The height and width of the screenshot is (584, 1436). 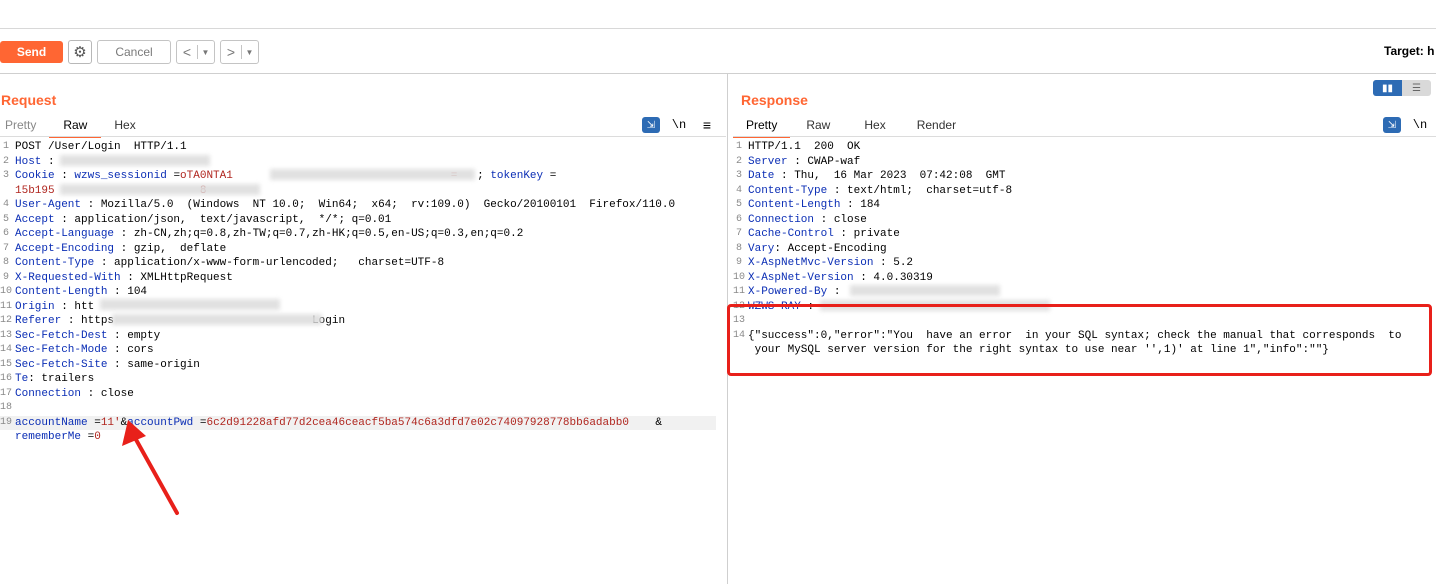 I want to click on target-label: Target: h, so click(x=1409, y=51).